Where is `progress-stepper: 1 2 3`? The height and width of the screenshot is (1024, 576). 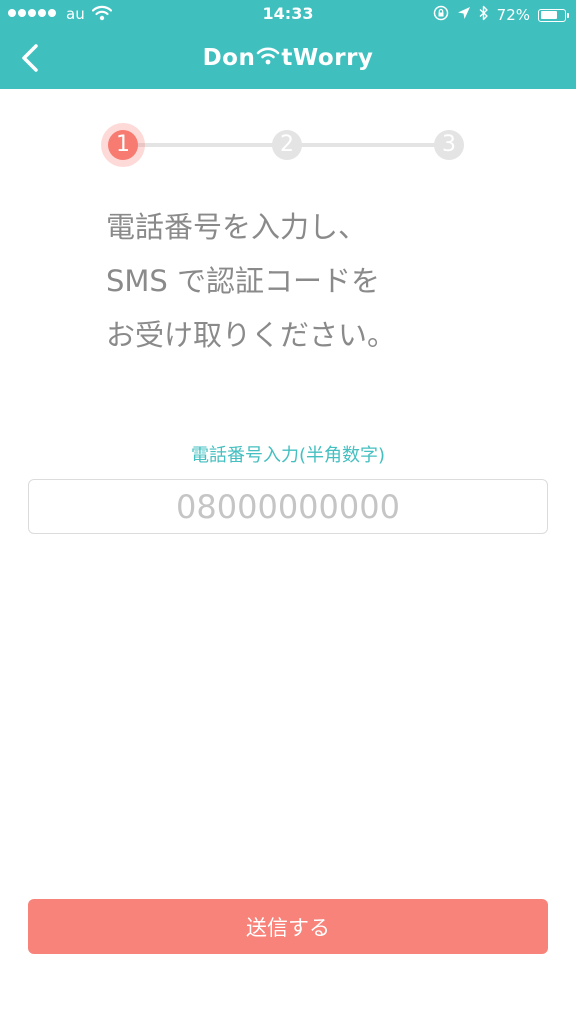 progress-stepper: 1 2 3 is located at coordinates (284, 146).